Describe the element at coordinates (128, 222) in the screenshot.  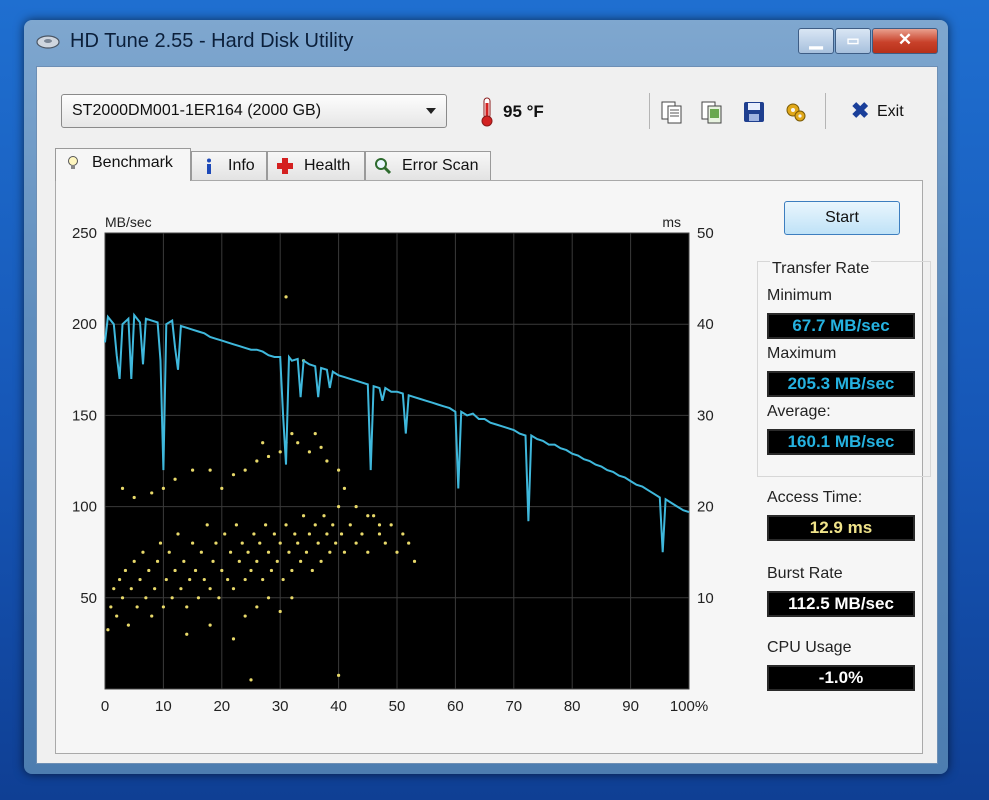
I see `y-axis-label: MB/sec` at that location.